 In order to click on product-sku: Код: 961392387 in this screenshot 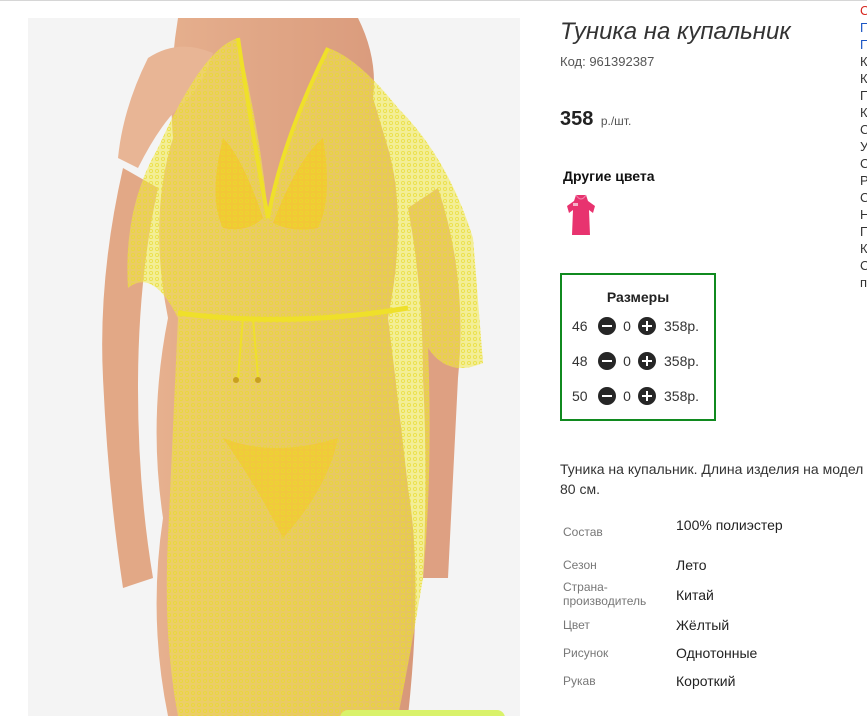, I will do `click(607, 61)`.